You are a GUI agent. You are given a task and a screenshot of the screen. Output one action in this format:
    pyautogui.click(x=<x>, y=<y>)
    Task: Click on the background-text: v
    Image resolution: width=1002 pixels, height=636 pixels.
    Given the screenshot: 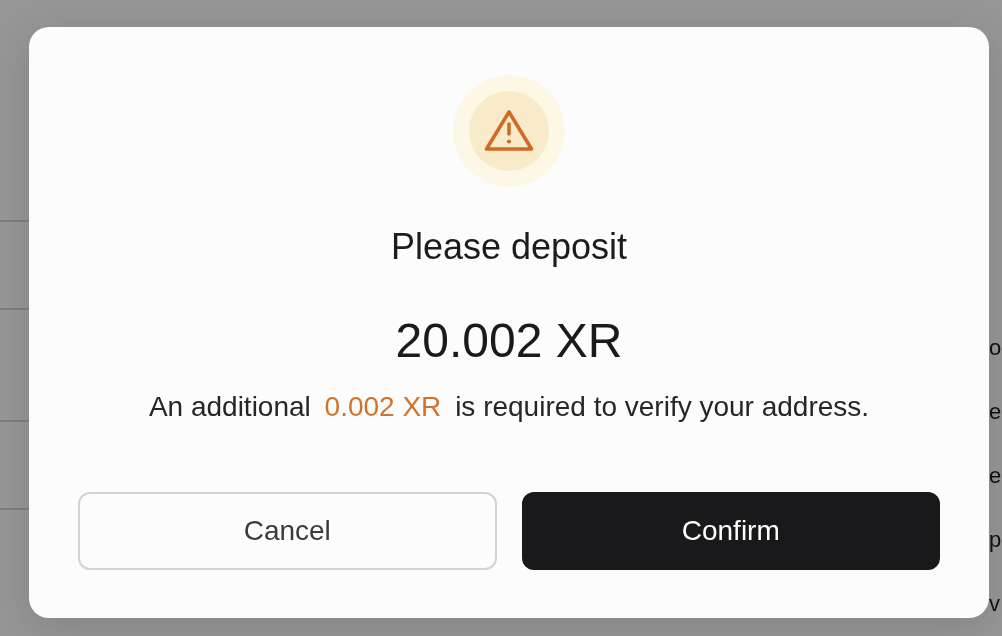 What is the action you would take?
    pyautogui.click(x=995, y=604)
    